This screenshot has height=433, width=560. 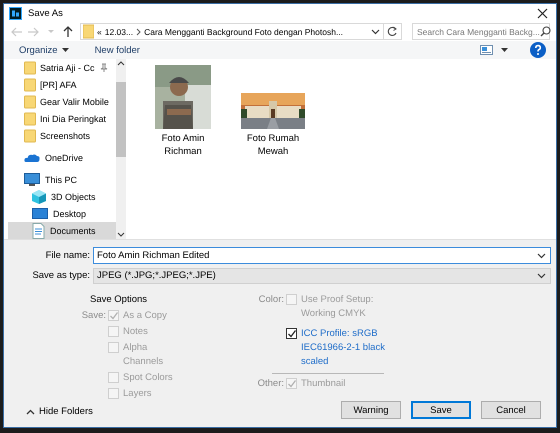 What do you see at coordinates (119, 300) in the screenshot?
I see `section-heading: Save Options` at bounding box center [119, 300].